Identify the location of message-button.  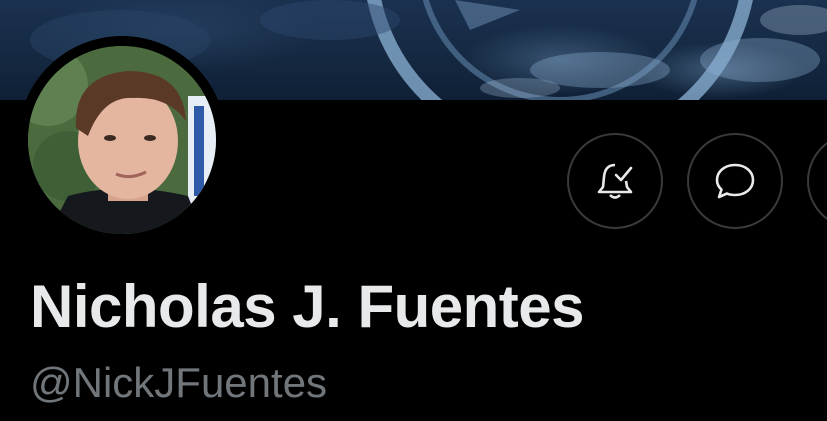
(735, 181).